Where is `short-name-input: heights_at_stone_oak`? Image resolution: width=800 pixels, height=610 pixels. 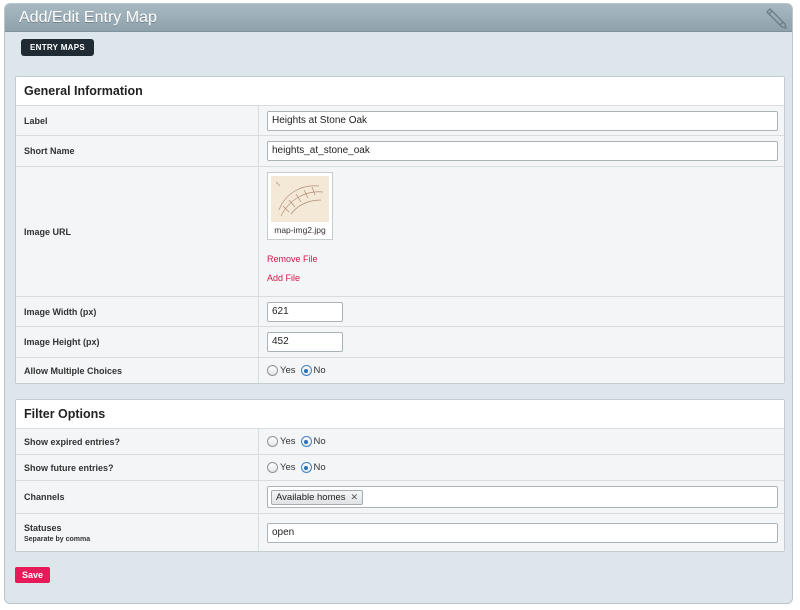
short-name-input: heights_at_stone_oak is located at coordinates (522, 151).